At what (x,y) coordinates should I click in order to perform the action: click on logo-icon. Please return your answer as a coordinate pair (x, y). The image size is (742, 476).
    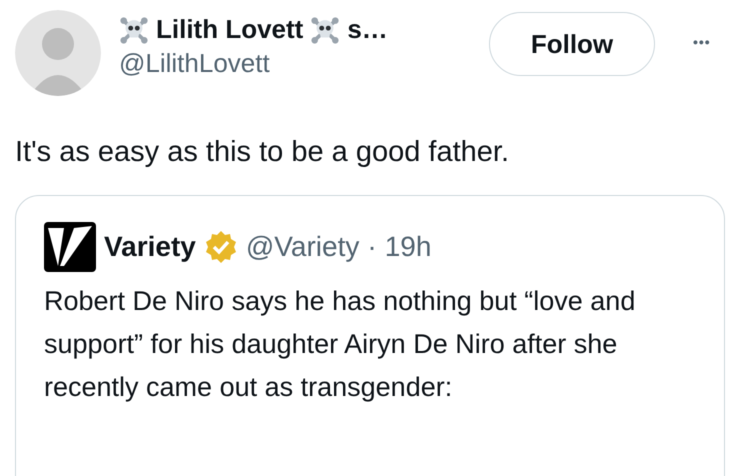
    Looking at the image, I should click on (70, 247).